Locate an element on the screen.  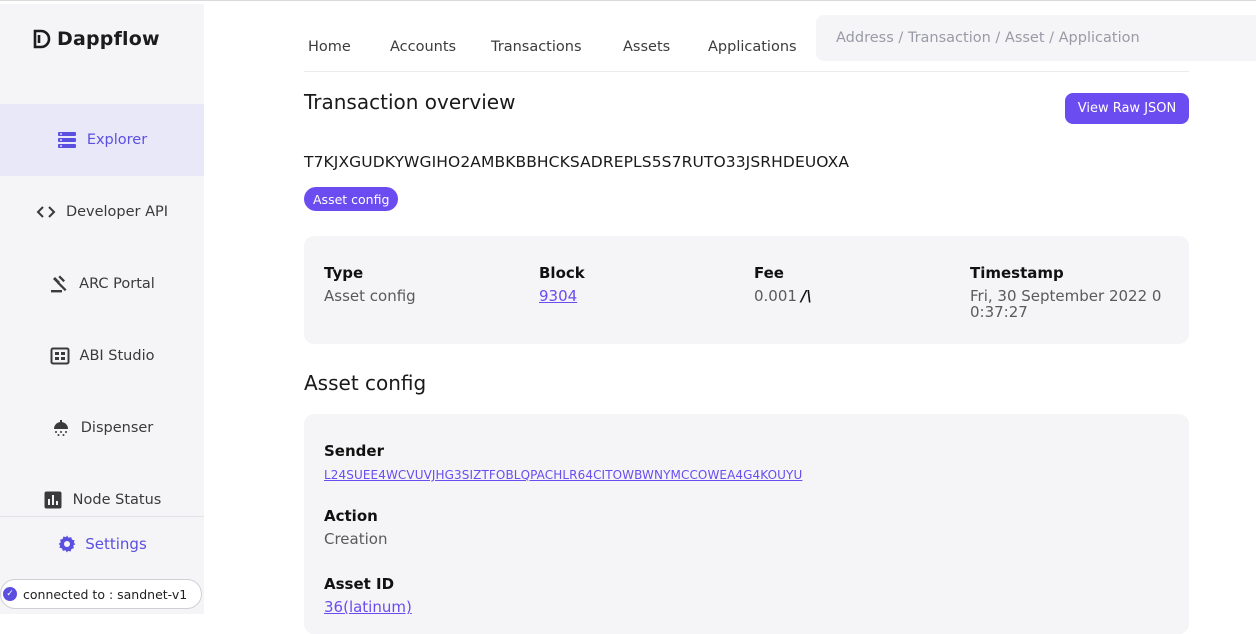
sidebar-item-dispenser: Dispenser is located at coordinates (102, 428).